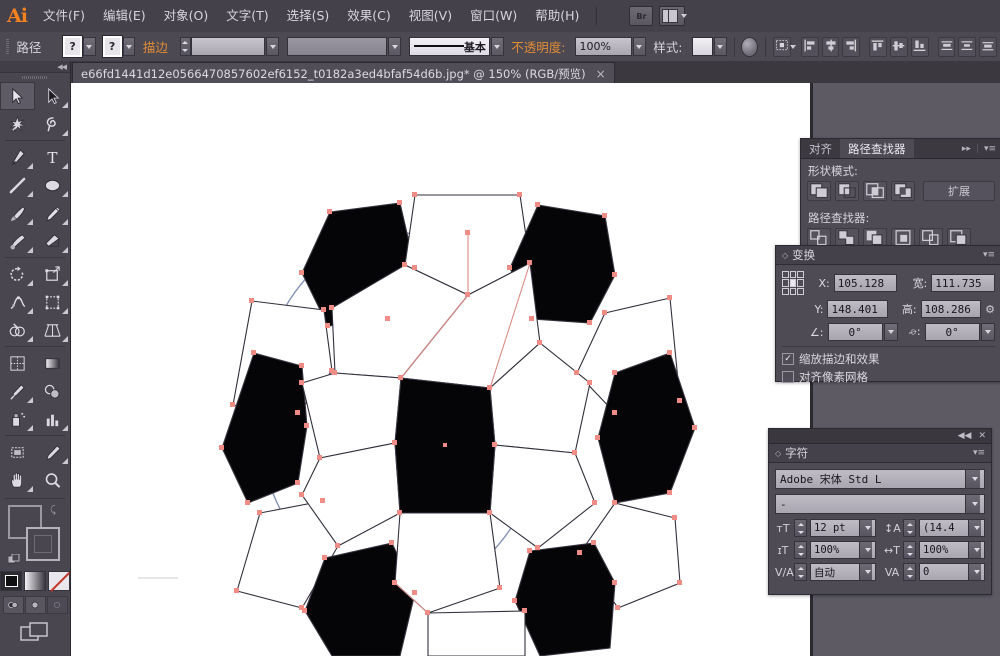  Describe the element at coordinates (17, 302) in the screenshot. I see `width-tool` at that location.